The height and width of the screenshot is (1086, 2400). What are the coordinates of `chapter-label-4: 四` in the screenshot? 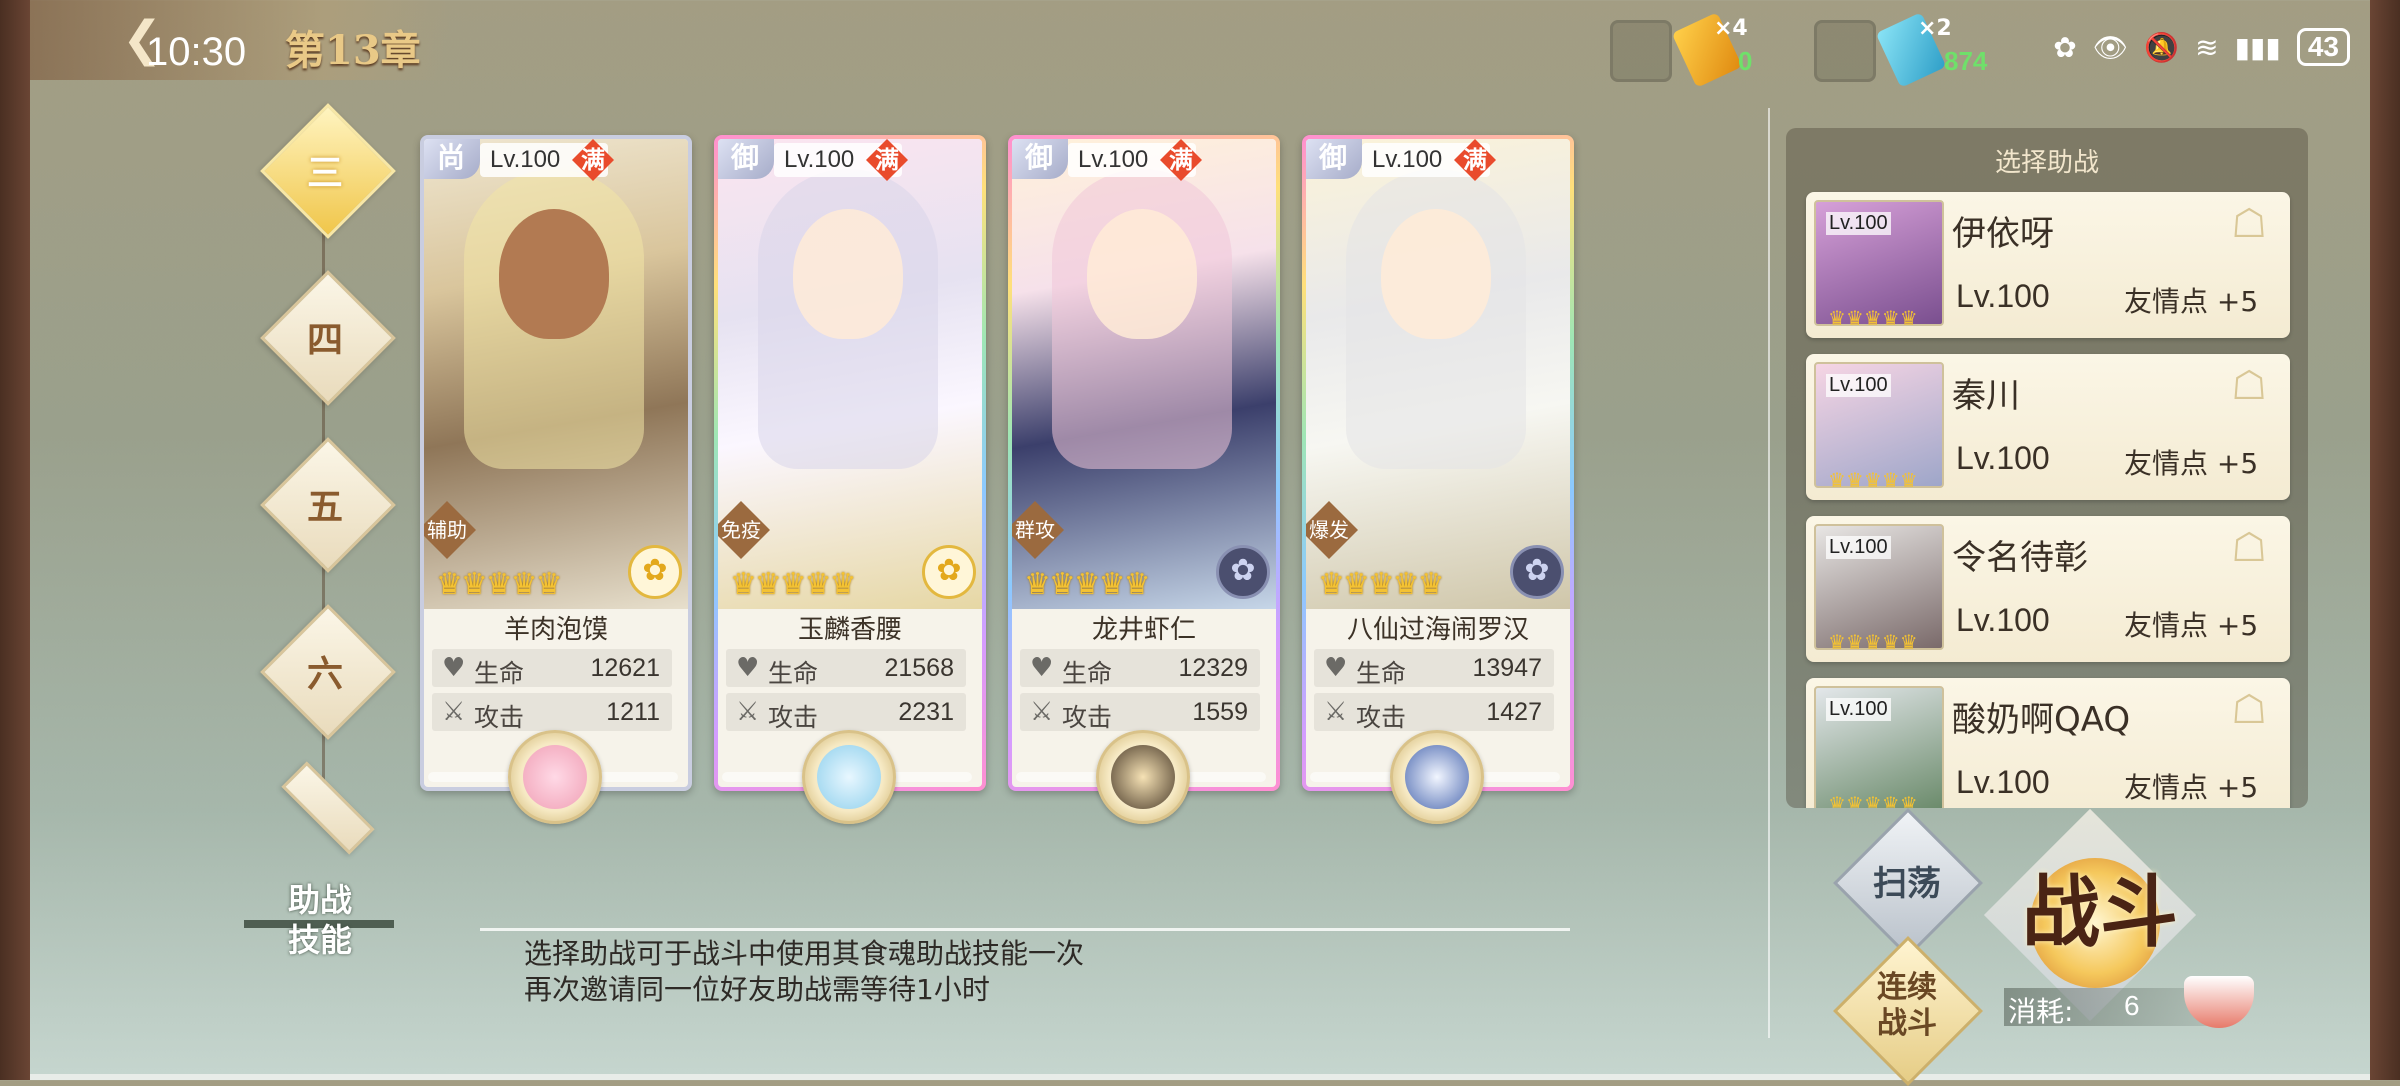 It's located at (324, 340).